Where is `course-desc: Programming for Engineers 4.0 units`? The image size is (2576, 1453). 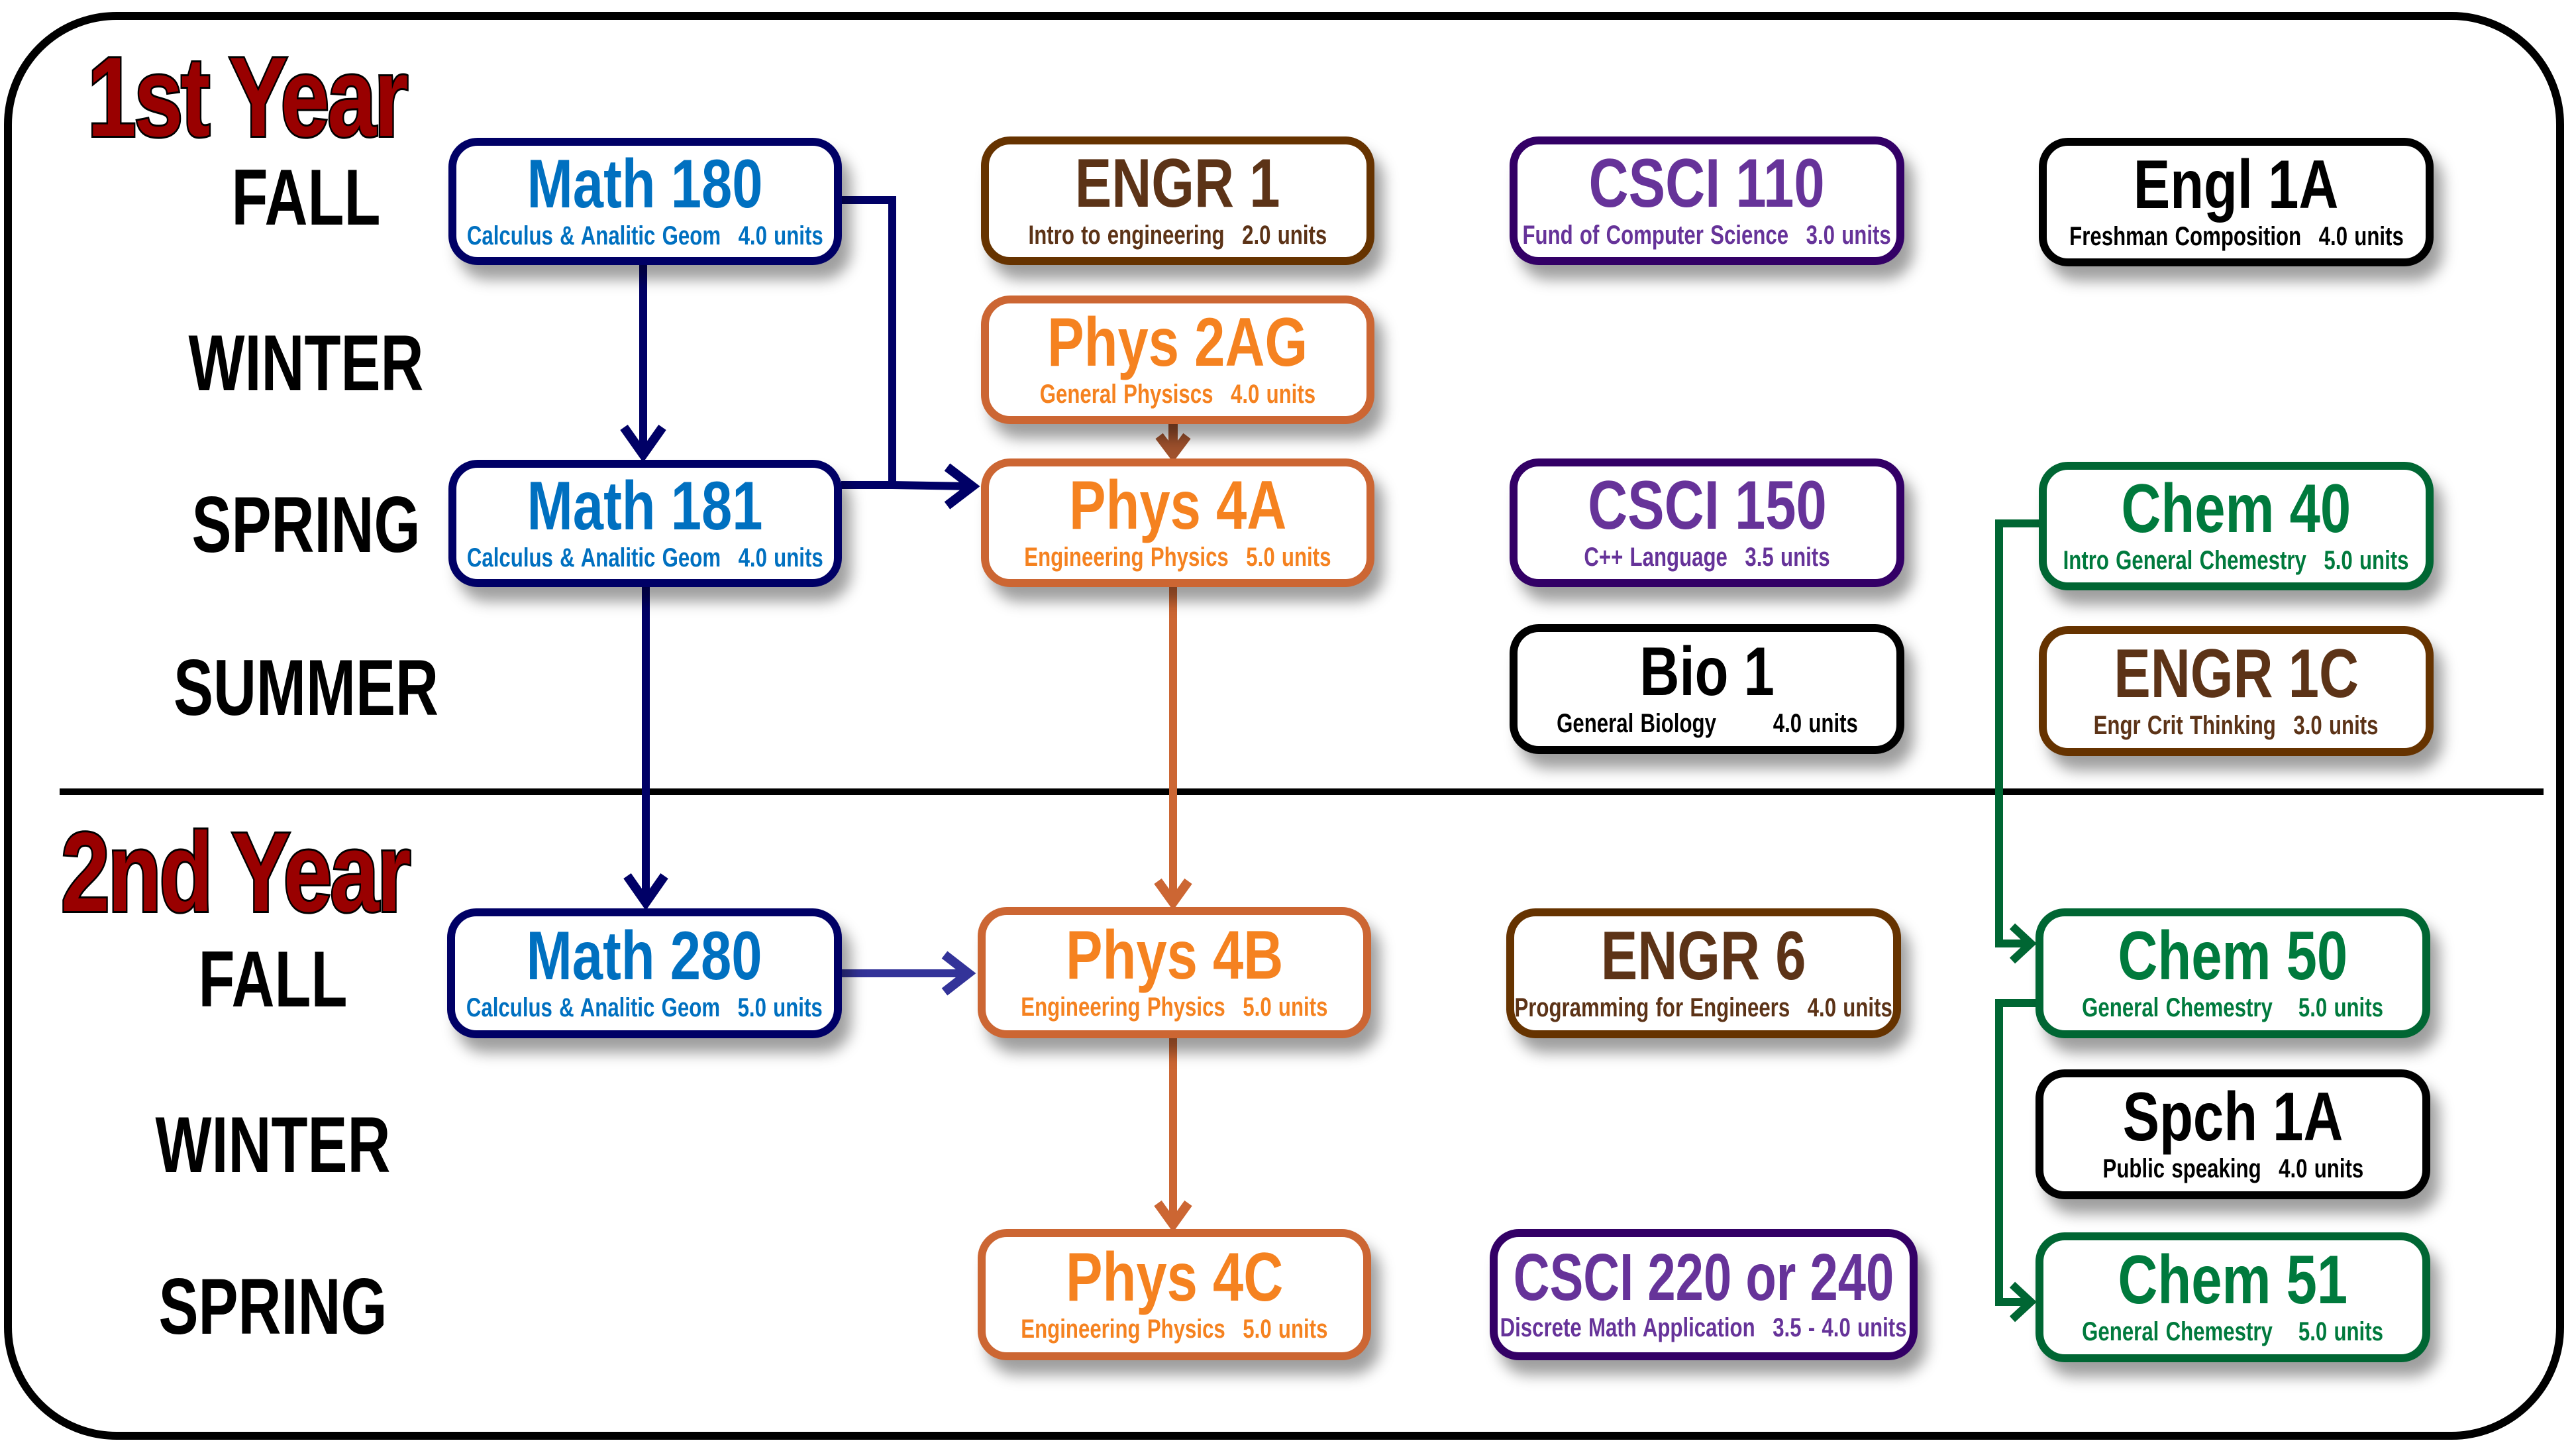 course-desc: Programming for Engineers 4.0 units is located at coordinates (1703, 1008).